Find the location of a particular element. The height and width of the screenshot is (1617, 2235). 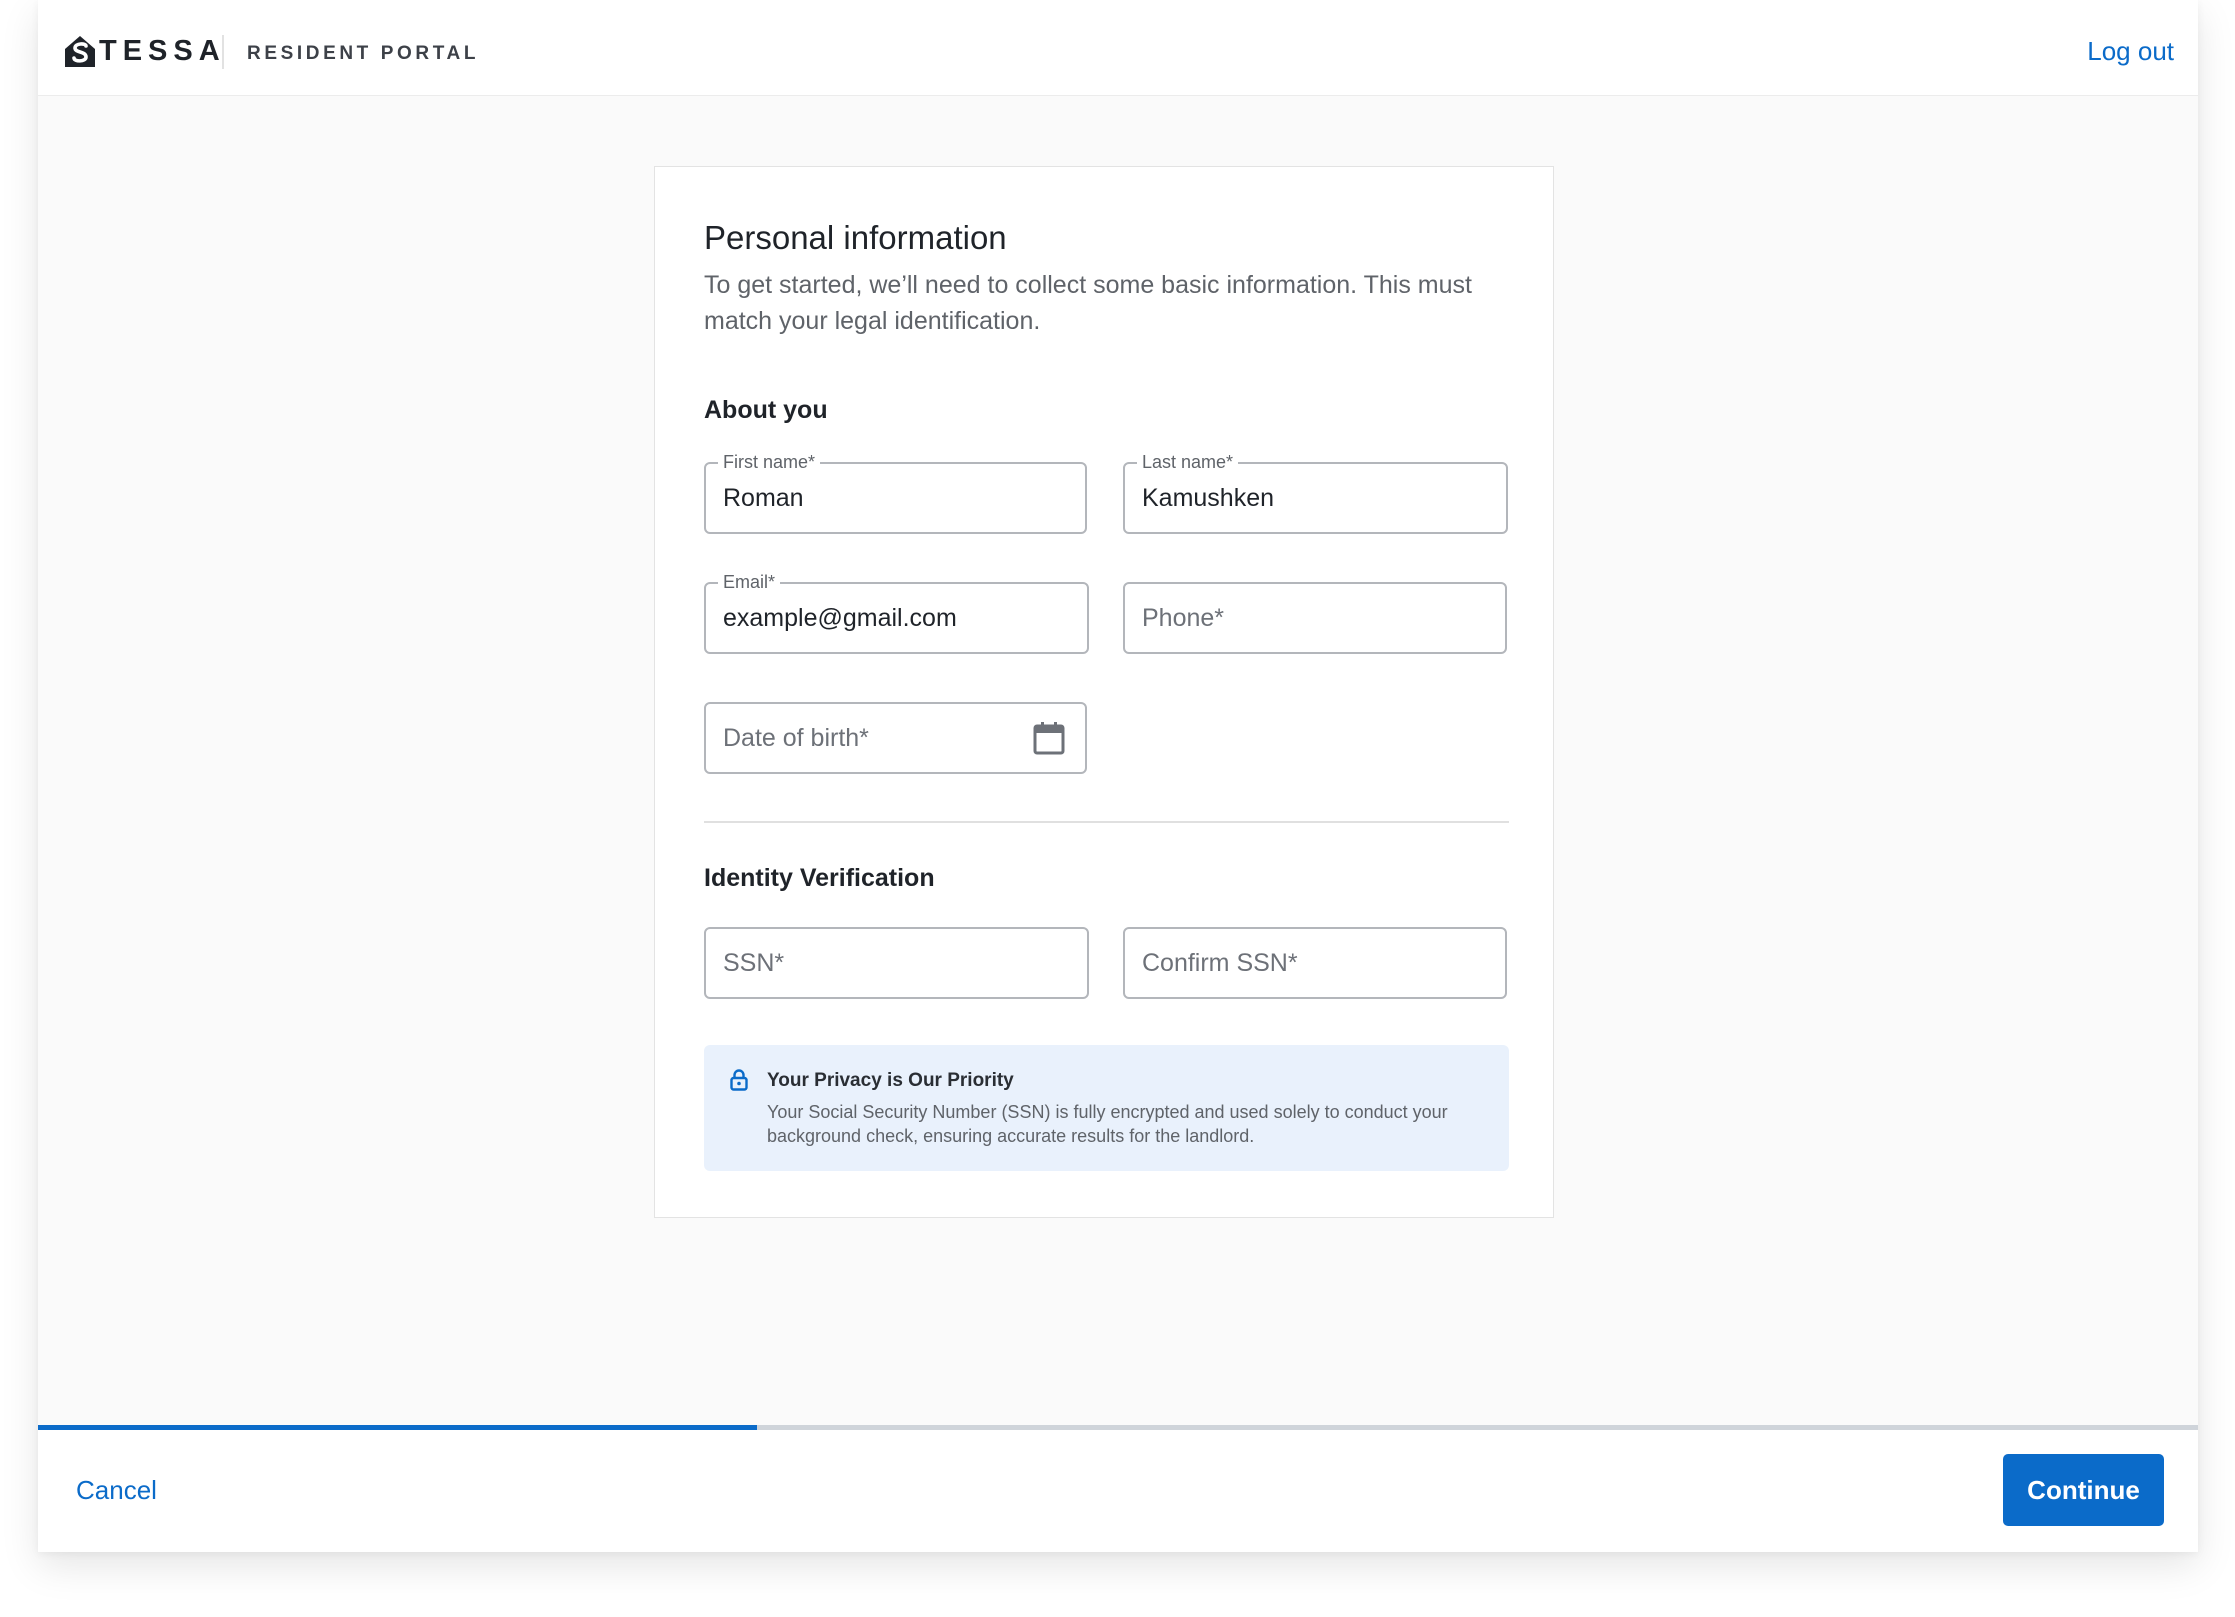

phone-placeholder: Phone* is located at coordinates (1183, 618).